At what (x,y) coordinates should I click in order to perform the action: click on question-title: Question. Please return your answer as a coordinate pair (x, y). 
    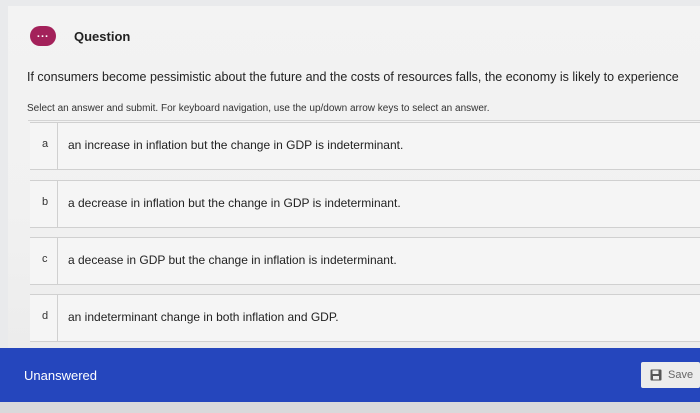
    Looking at the image, I should click on (102, 36).